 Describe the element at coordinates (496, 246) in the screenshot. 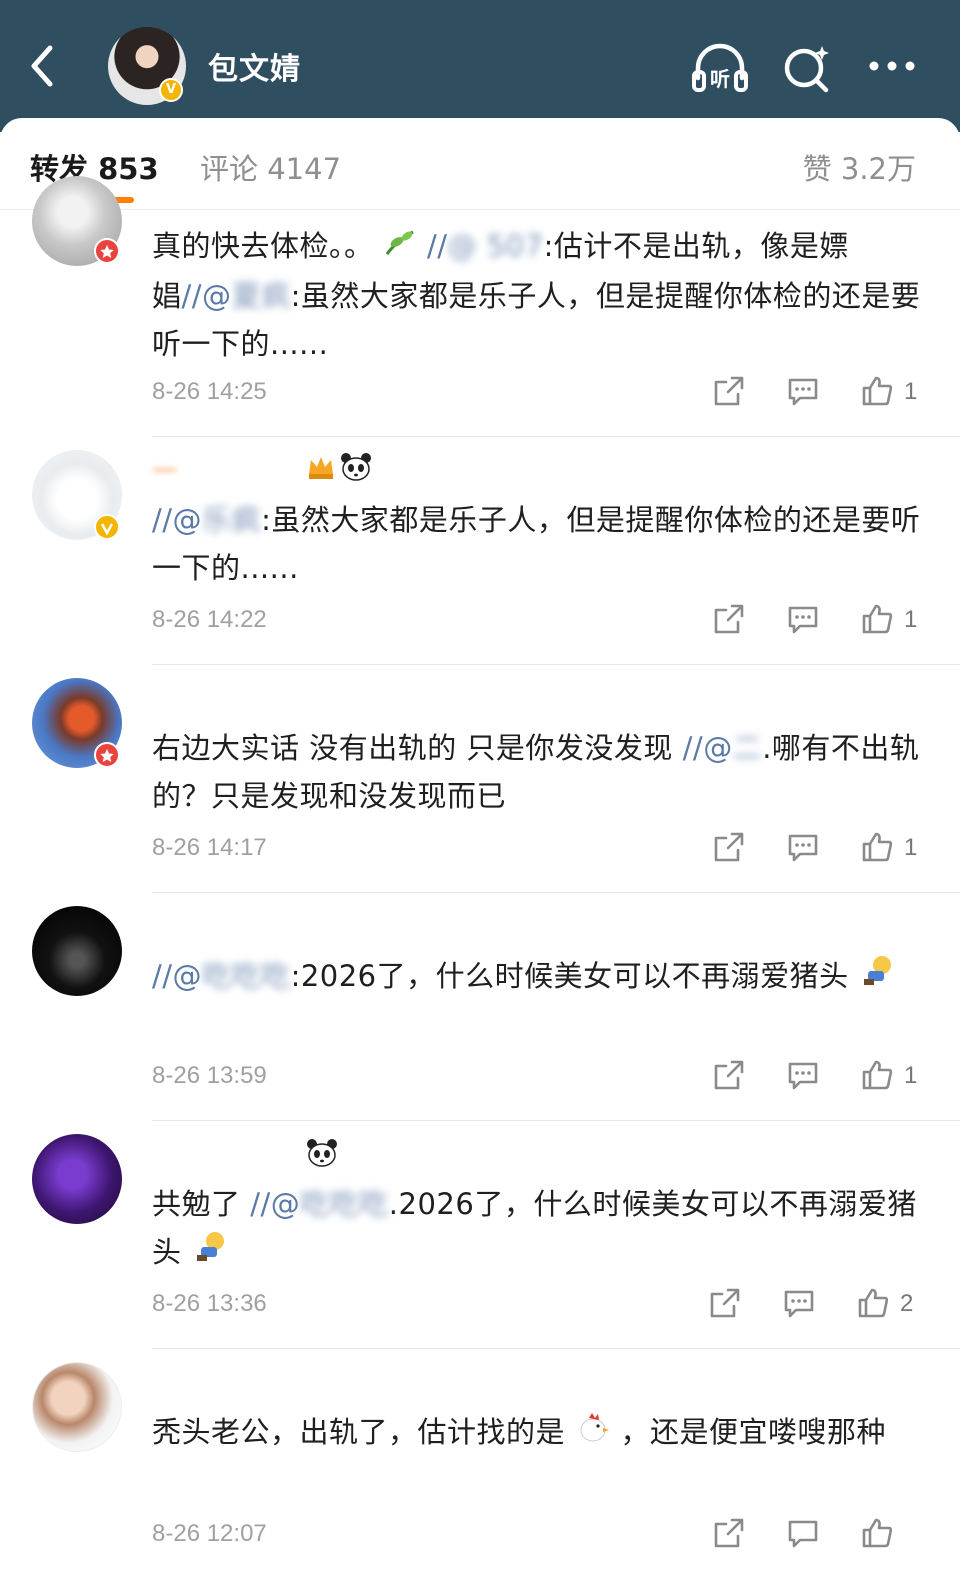

I see `mention-link: @ 507` at that location.